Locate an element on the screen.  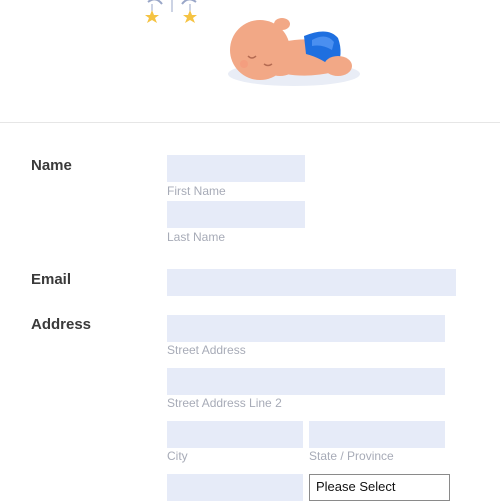
first-name-input is located at coordinates (236, 168).